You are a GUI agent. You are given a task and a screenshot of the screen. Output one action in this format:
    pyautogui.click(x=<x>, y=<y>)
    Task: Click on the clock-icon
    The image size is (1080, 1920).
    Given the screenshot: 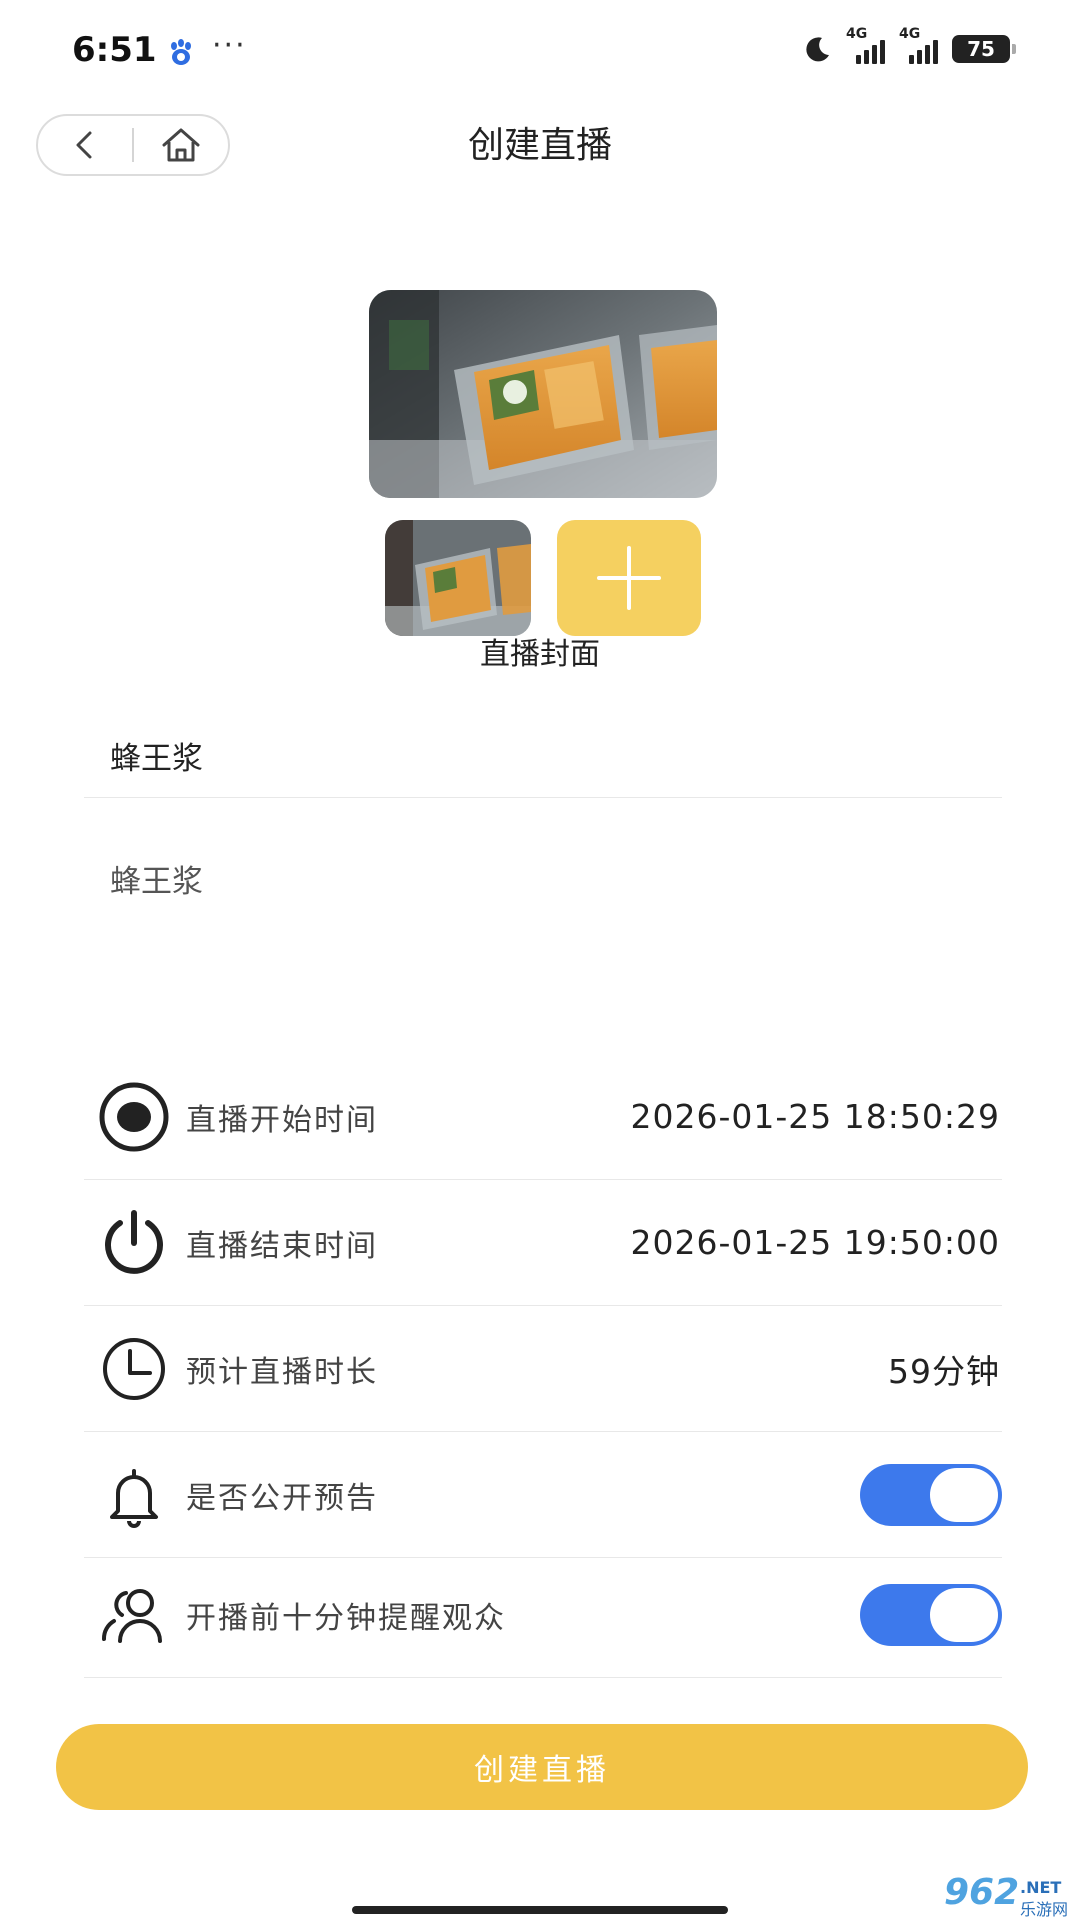 What is the action you would take?
    pyautogui.click(x=134, y=1369)
    